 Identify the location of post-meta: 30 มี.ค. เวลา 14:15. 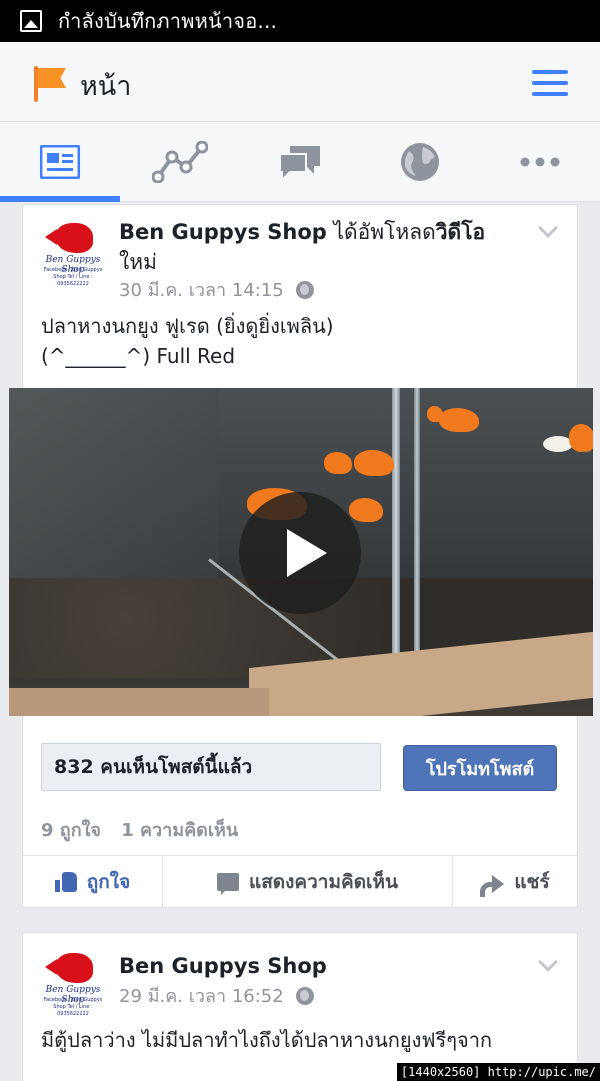
(216, 289).